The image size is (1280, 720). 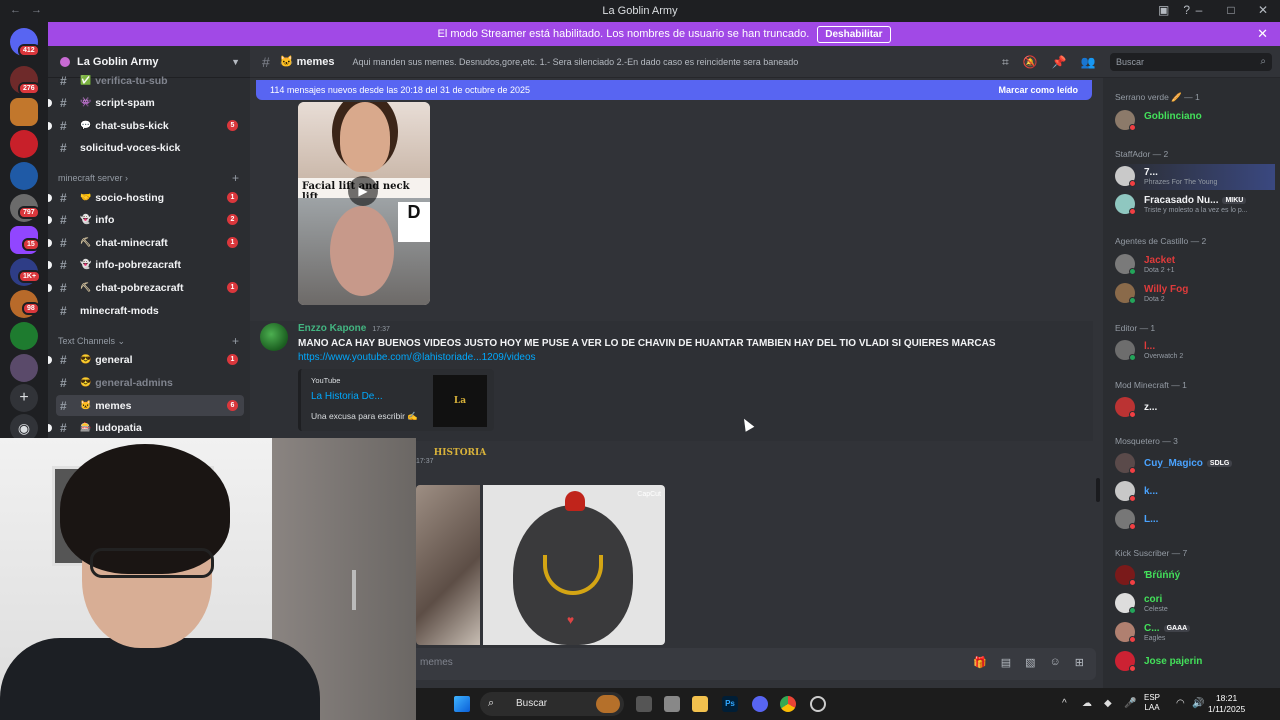 I want to click on disable-streamer-button: Deshabilitar, so click(x=854, y=34).